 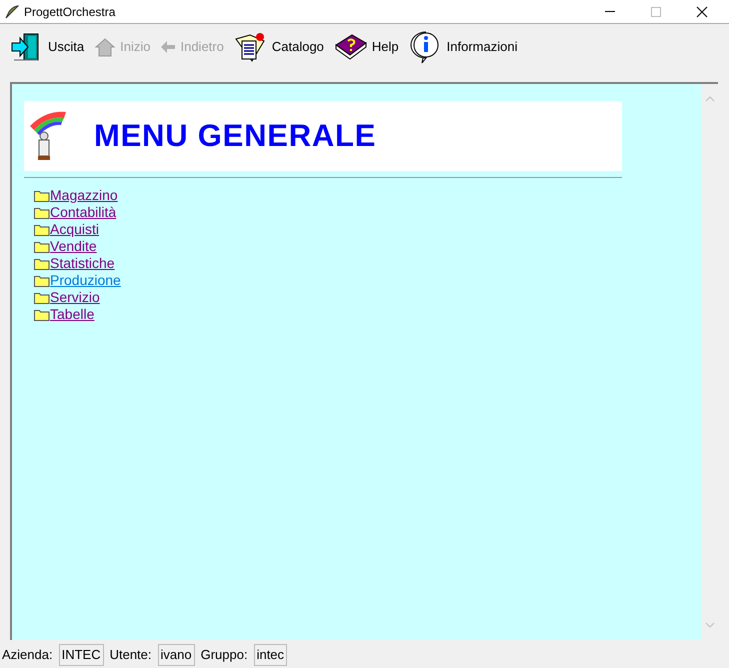 What do you see at coordinates (271, 655) in the screenshot?
I see `status-value: intec` at bounding box center [271, 655].